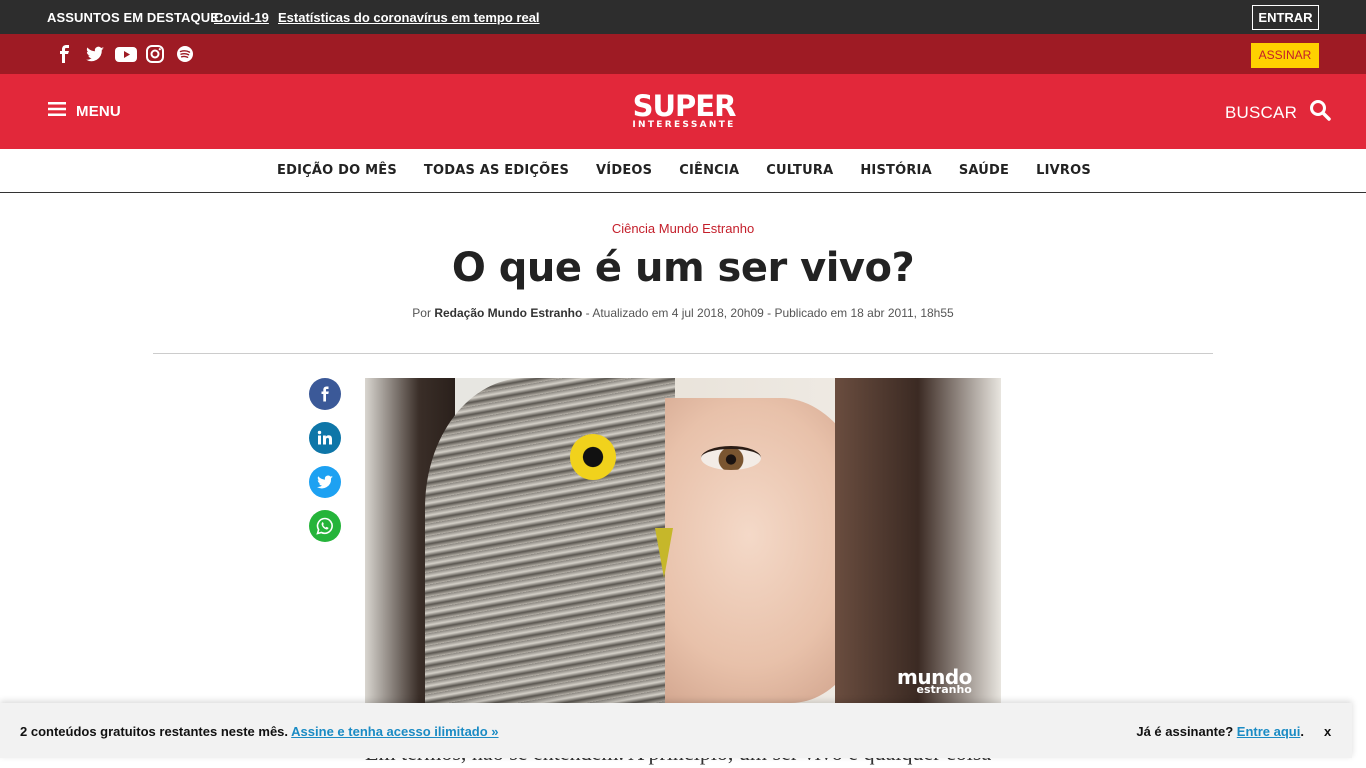  What do you see at coordinates (1327, 731) in the screenshot?
I see `paywall-close-button: x` at bounding box center [1327, 731].